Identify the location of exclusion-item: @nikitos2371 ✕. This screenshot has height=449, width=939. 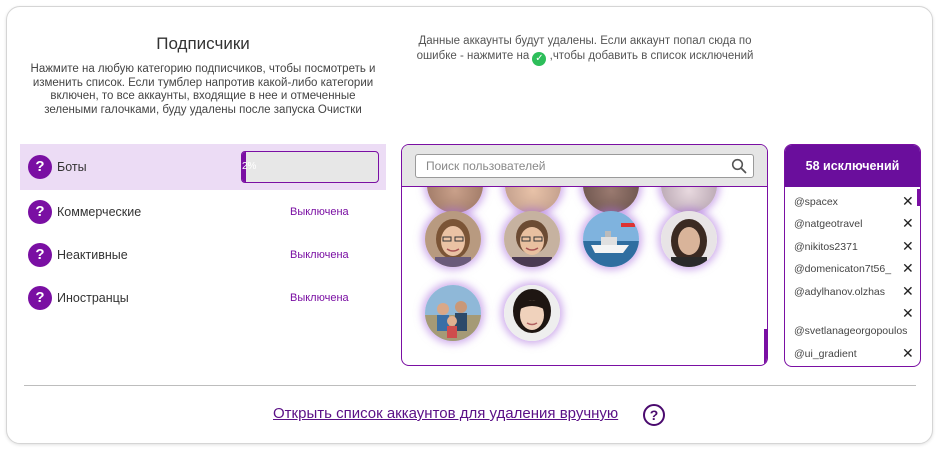
(856, 246).